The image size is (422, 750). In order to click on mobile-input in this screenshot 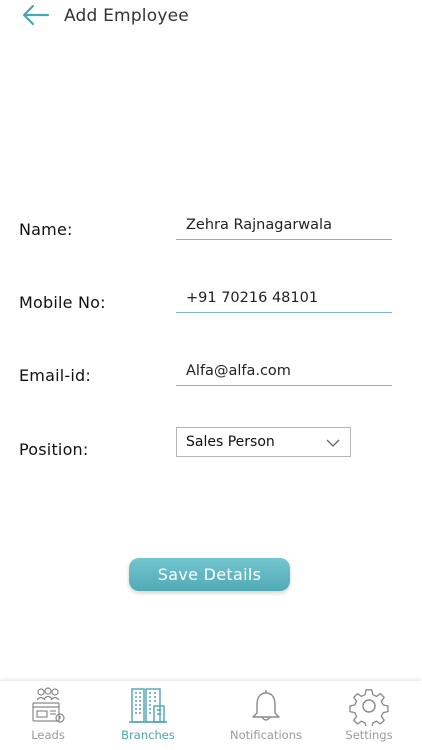, I will do `click(284, 298)`.